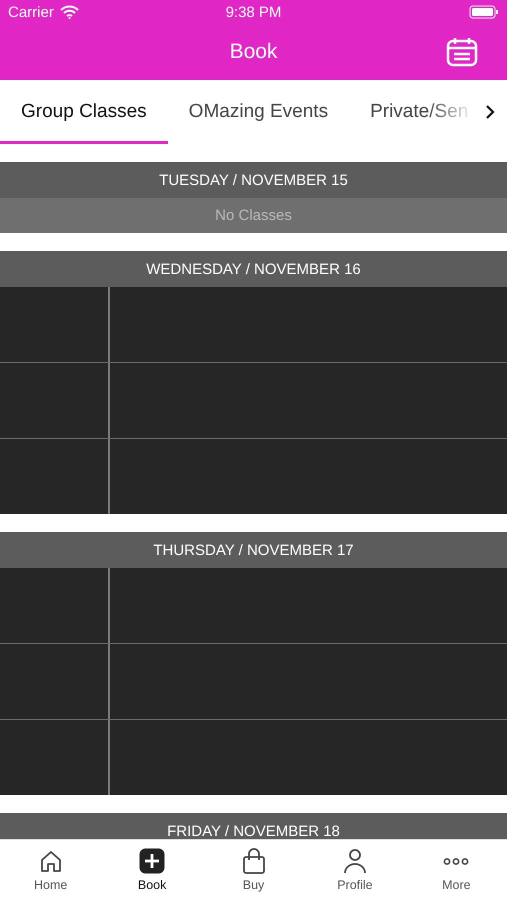 This screenshot has height=900, width=507. I want to click on category-tab: Private/Sen, so click(419, 112).